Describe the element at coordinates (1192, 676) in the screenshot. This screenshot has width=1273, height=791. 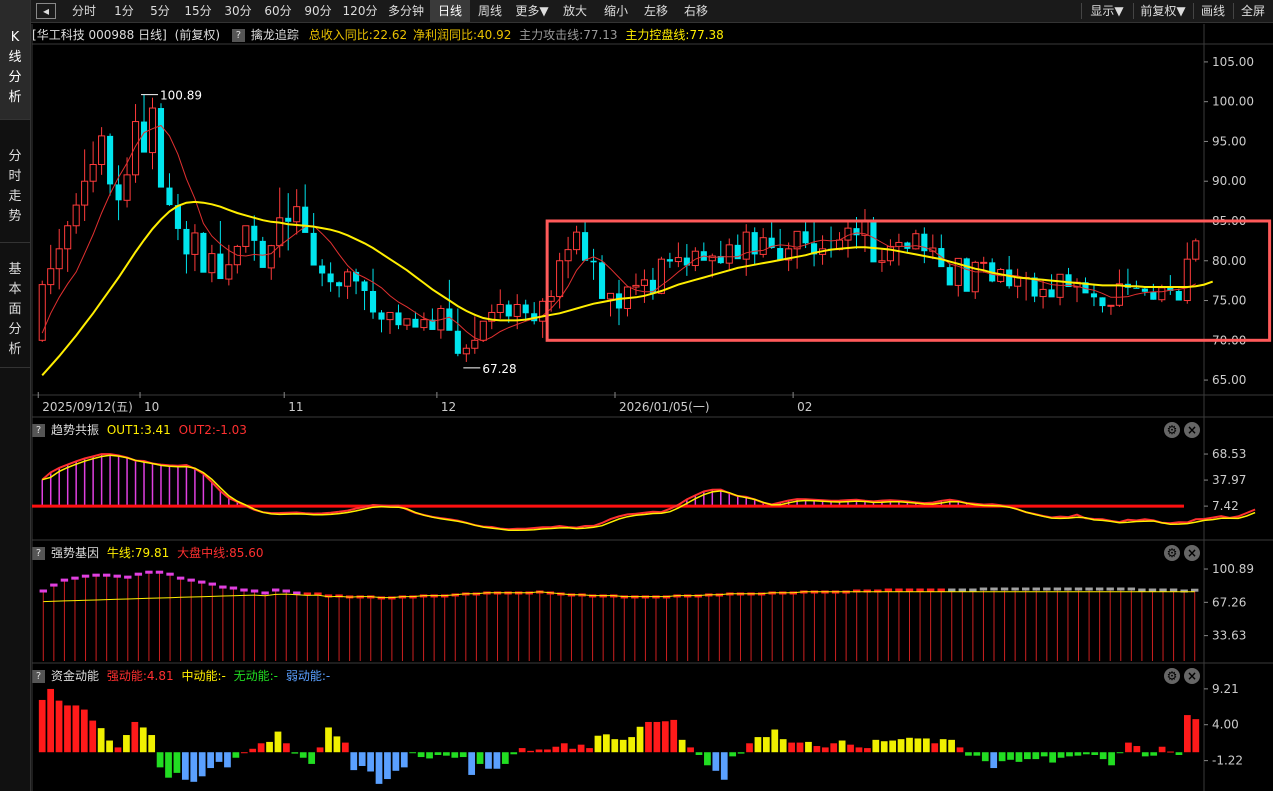
I see `panel4-close-icon: ×` at that location.